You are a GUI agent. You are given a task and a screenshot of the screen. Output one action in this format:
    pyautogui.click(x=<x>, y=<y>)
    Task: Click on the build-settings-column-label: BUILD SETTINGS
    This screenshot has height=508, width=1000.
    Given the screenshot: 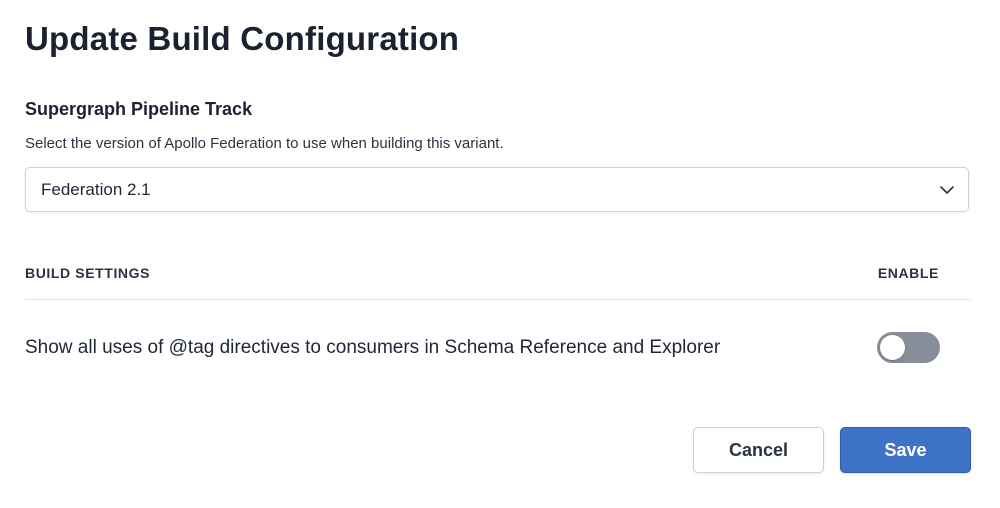 What is the action you would take?
    pyautogui.click(x=88, y=273)
    